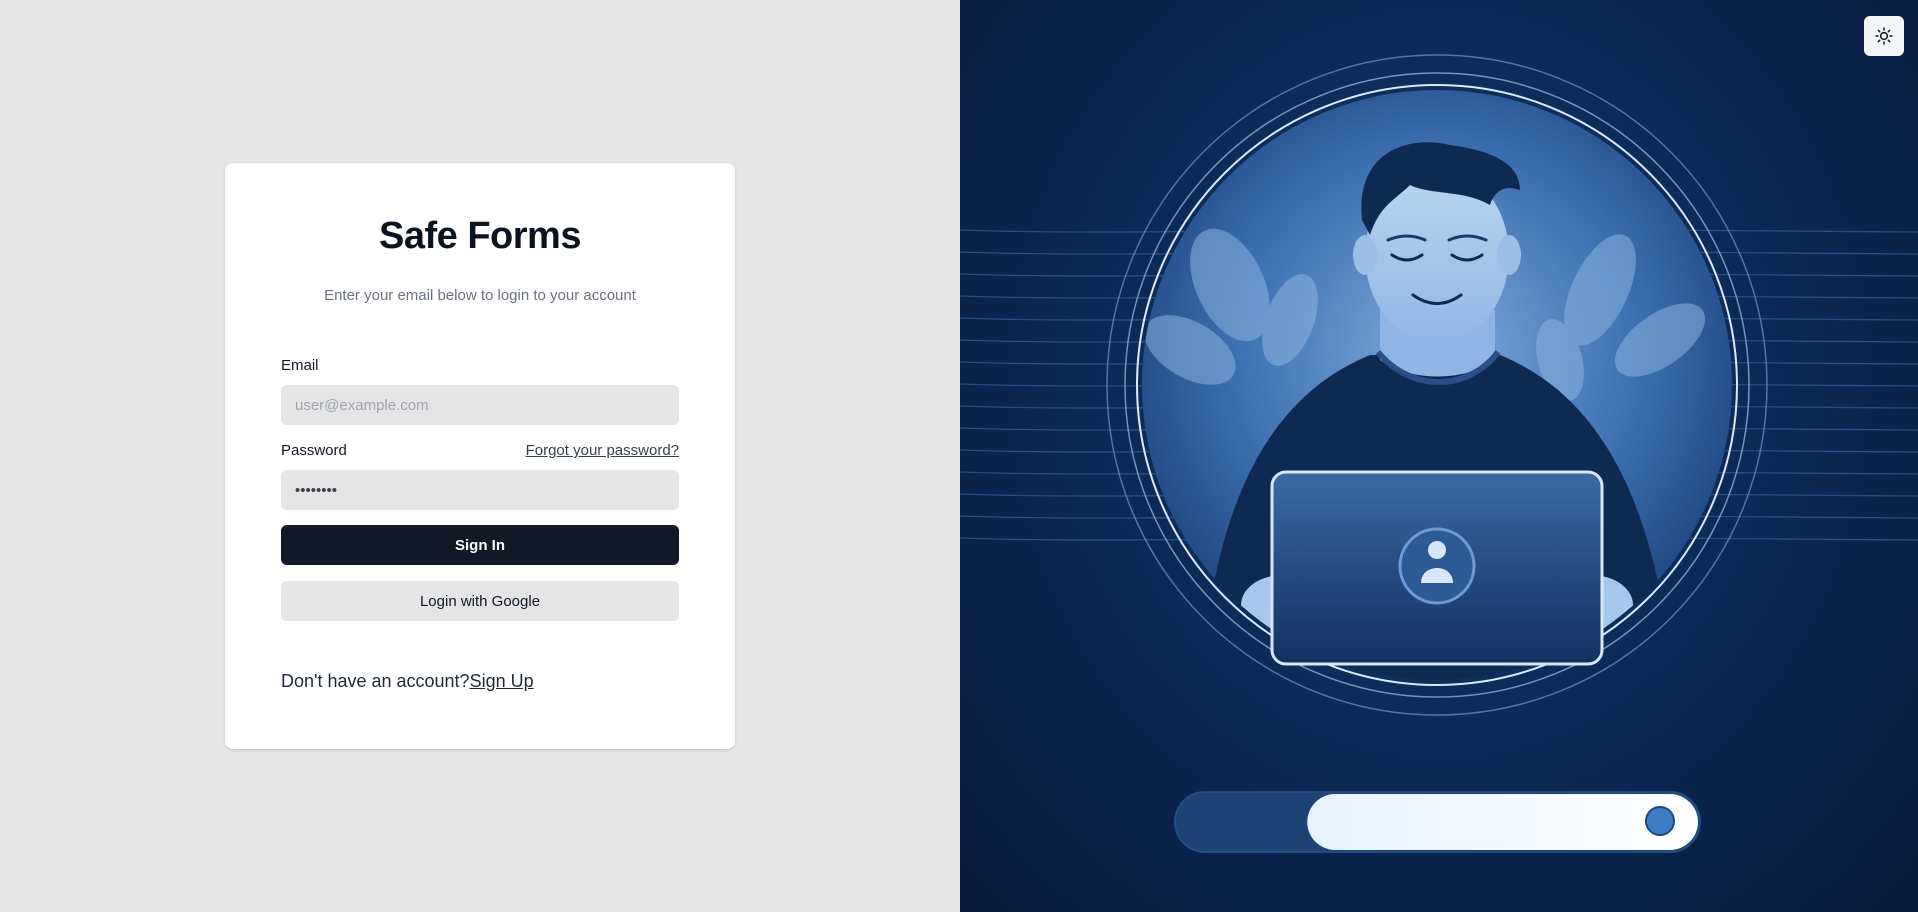 The height and width of the screenshot is (912, 1918). I want to click on email-field, so click(480, 405).